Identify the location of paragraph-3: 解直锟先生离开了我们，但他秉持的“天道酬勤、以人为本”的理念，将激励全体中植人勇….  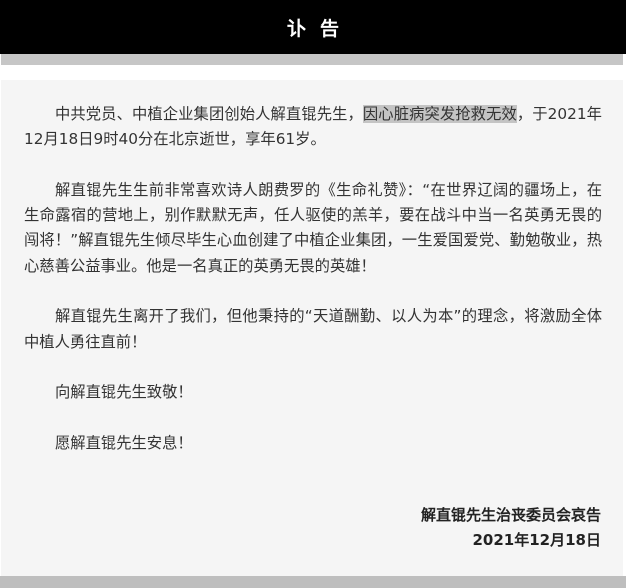
(313, 329).